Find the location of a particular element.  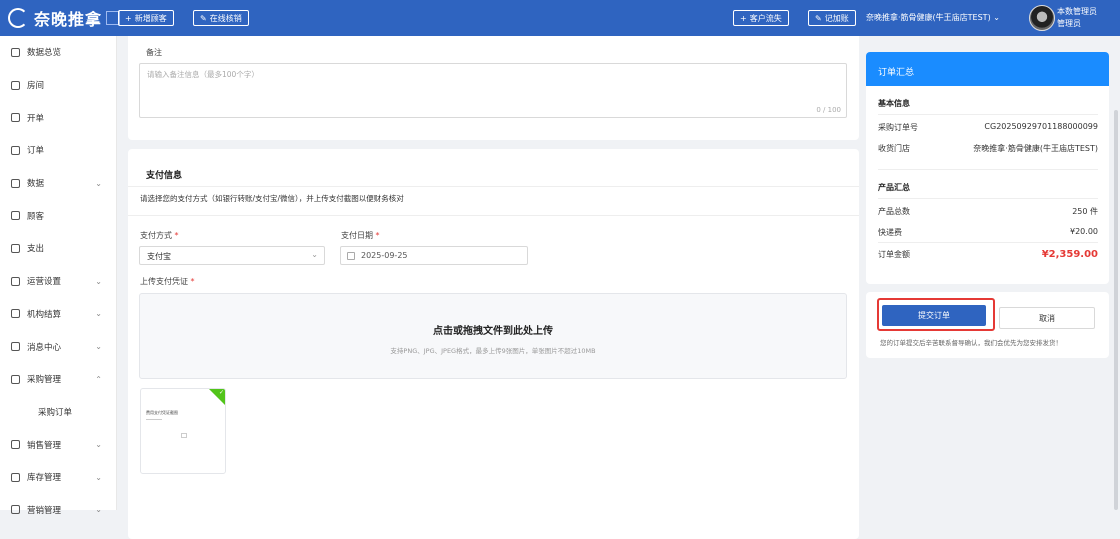

writeoff-label: 在线核销 is located at coordinates (225, 18).